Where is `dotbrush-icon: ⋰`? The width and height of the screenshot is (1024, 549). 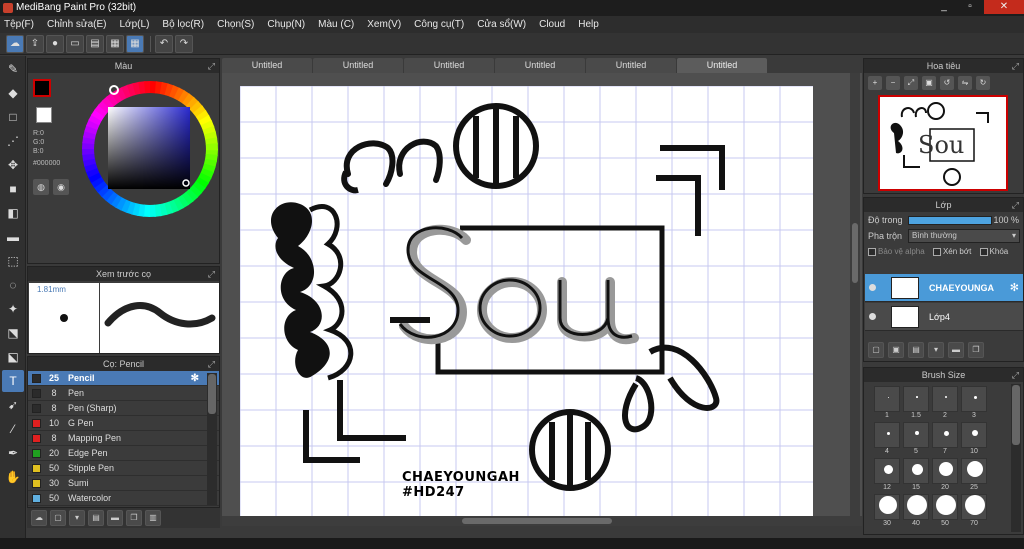 dotbrush-icon: ⋰ is located at coordinates (13, 141).